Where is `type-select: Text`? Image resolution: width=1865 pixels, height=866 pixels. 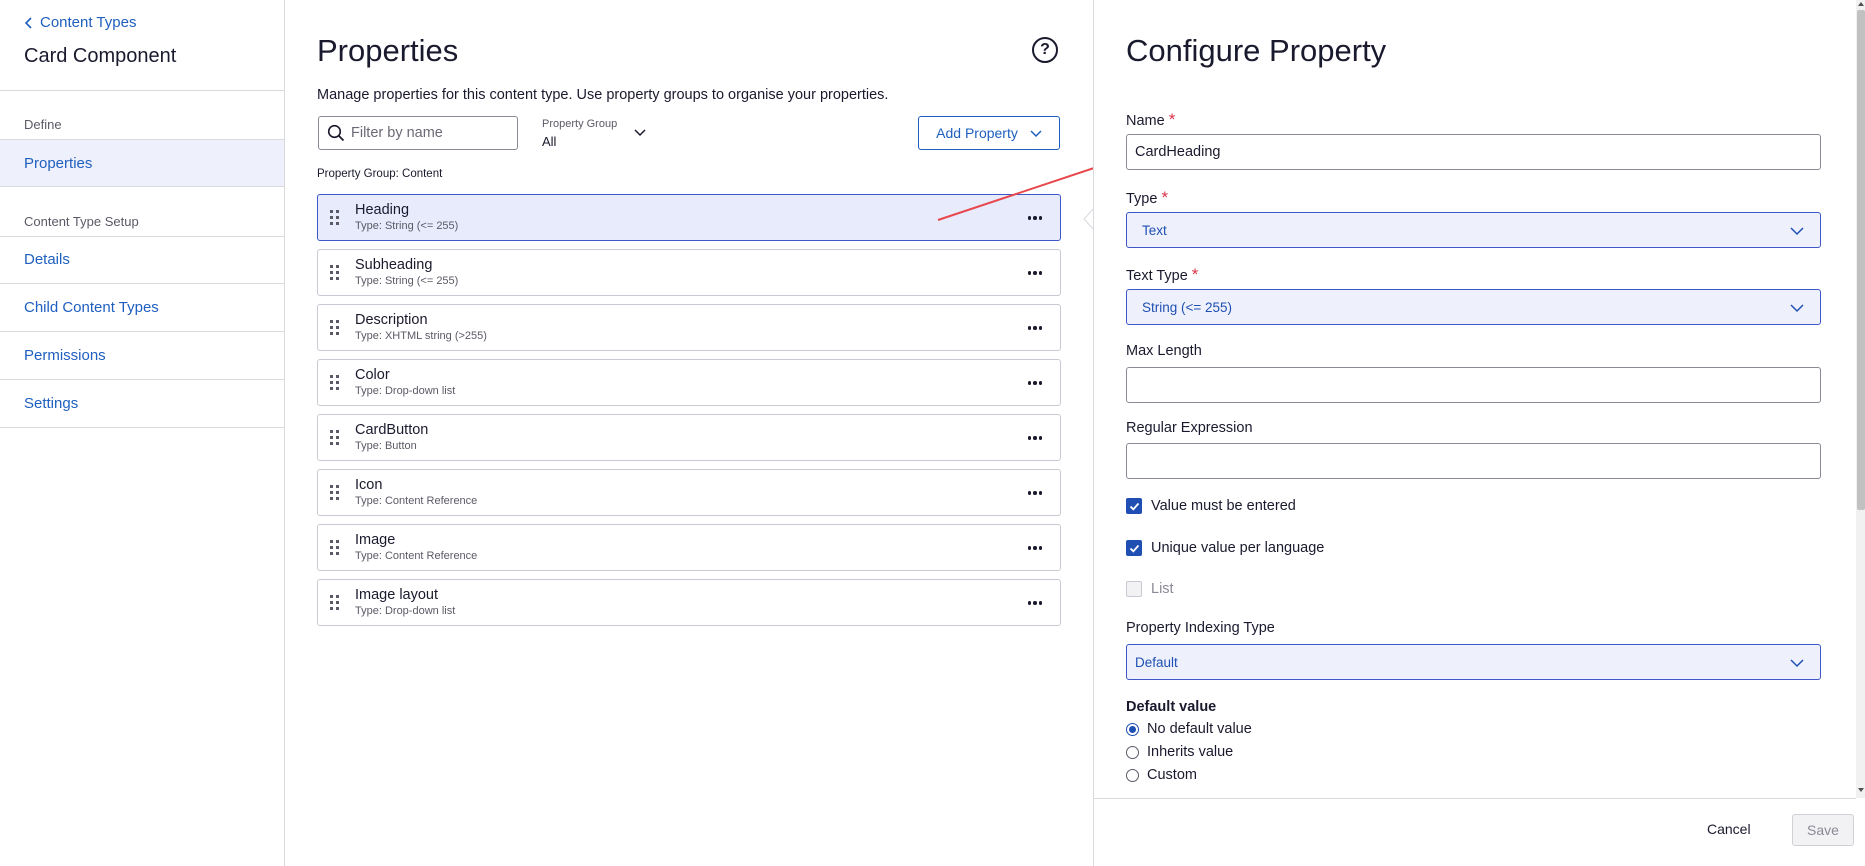 type-select: Text is located at coordinates (1473, 230).